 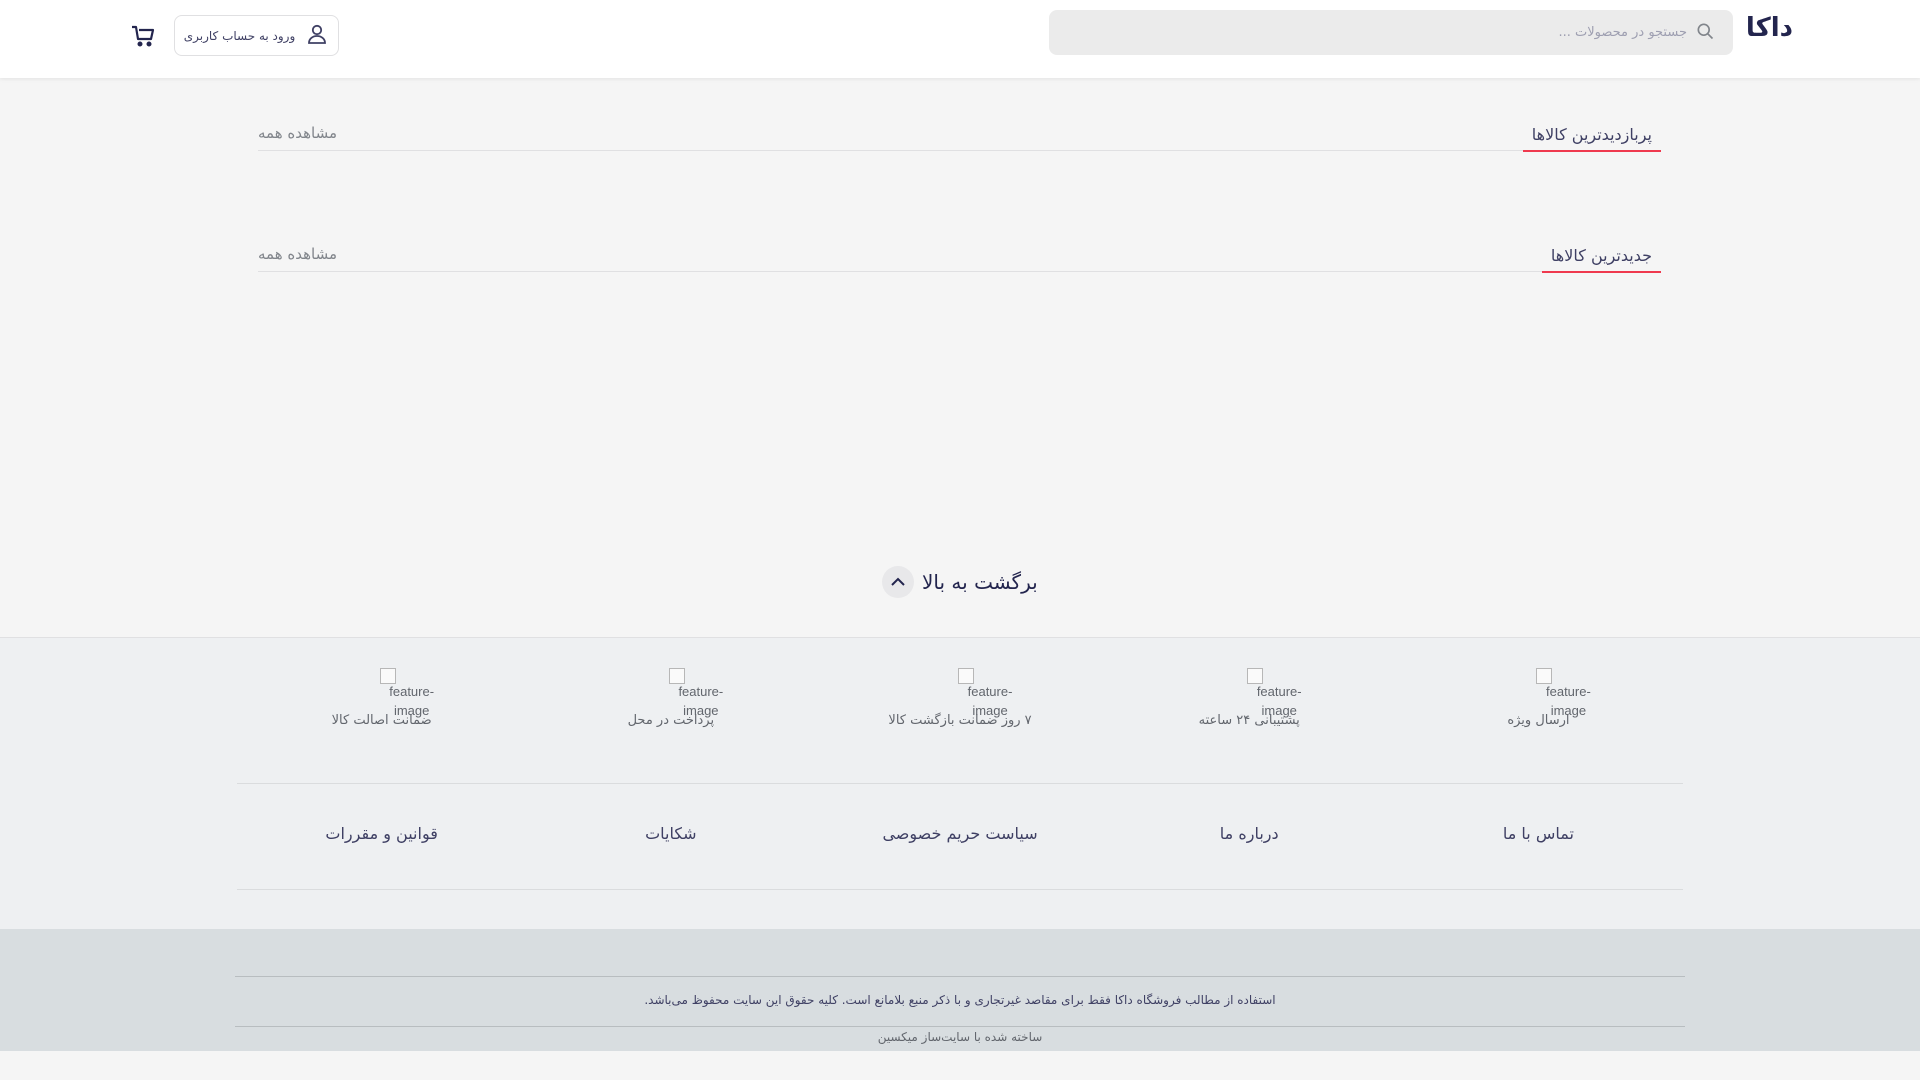 What do you see at coordinates (317, 35) in the screenshot?
I see `user-icon` at bounding box center [317, 35].